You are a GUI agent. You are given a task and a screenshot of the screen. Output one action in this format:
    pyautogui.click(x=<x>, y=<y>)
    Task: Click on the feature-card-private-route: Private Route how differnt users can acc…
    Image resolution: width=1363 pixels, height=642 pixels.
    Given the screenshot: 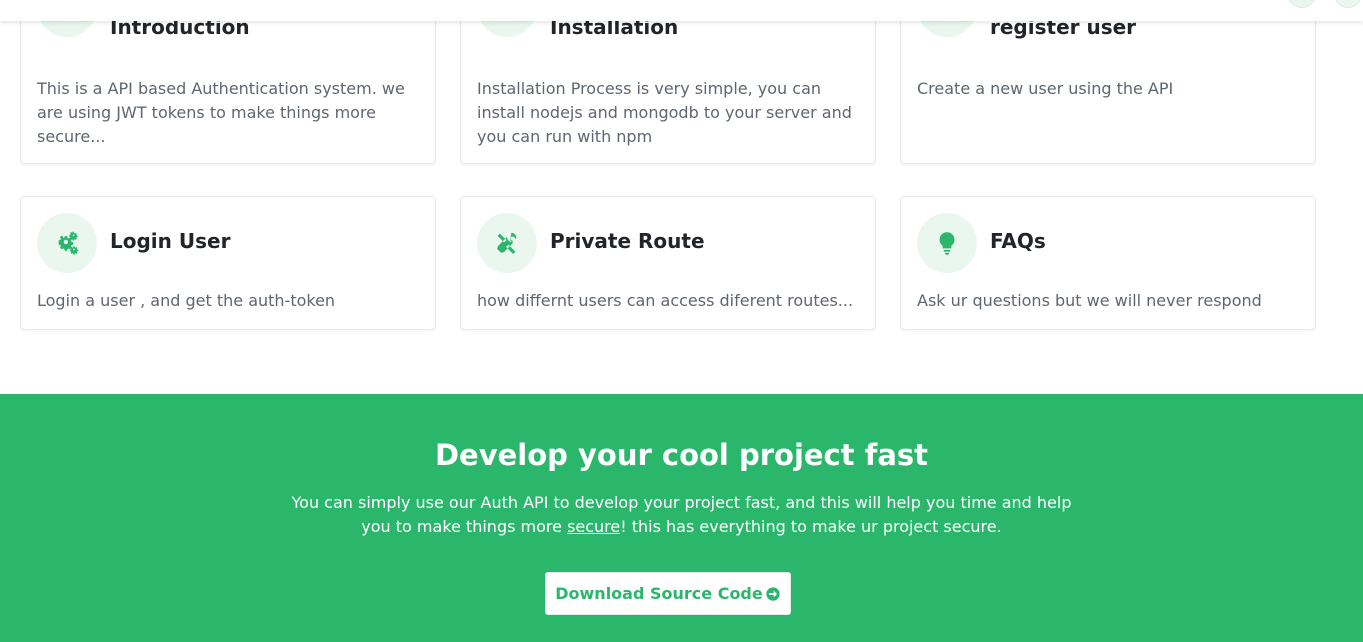 What is the action you would take?
    pyautogui.click(x=668, y=263)
    